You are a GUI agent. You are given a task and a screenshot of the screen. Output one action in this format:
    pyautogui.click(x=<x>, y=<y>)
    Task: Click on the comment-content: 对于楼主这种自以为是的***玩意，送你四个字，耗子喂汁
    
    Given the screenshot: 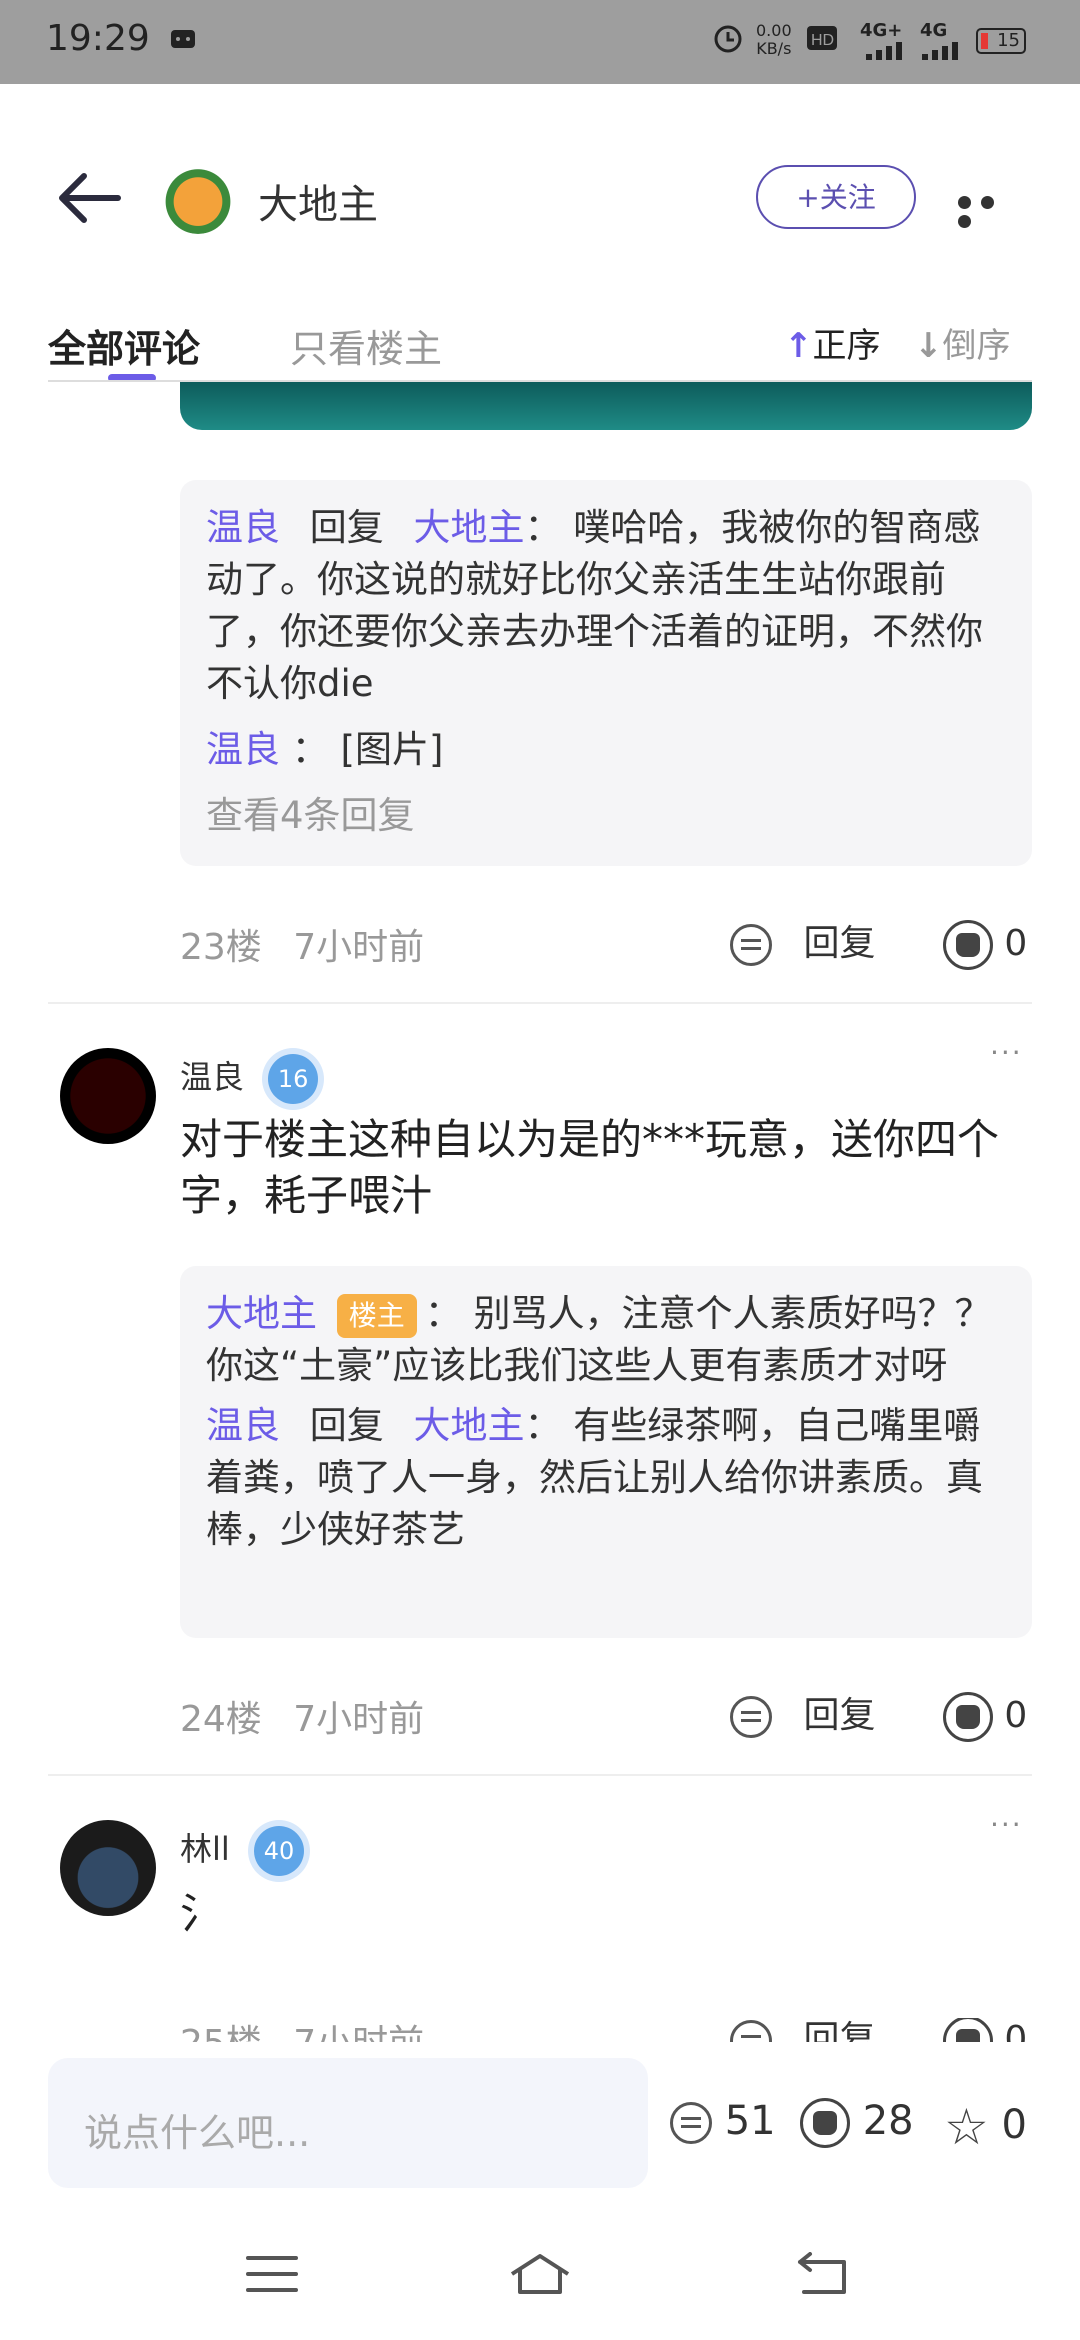 What is the action you would take?
    pyautogui.click(x=590, y=1167)
    